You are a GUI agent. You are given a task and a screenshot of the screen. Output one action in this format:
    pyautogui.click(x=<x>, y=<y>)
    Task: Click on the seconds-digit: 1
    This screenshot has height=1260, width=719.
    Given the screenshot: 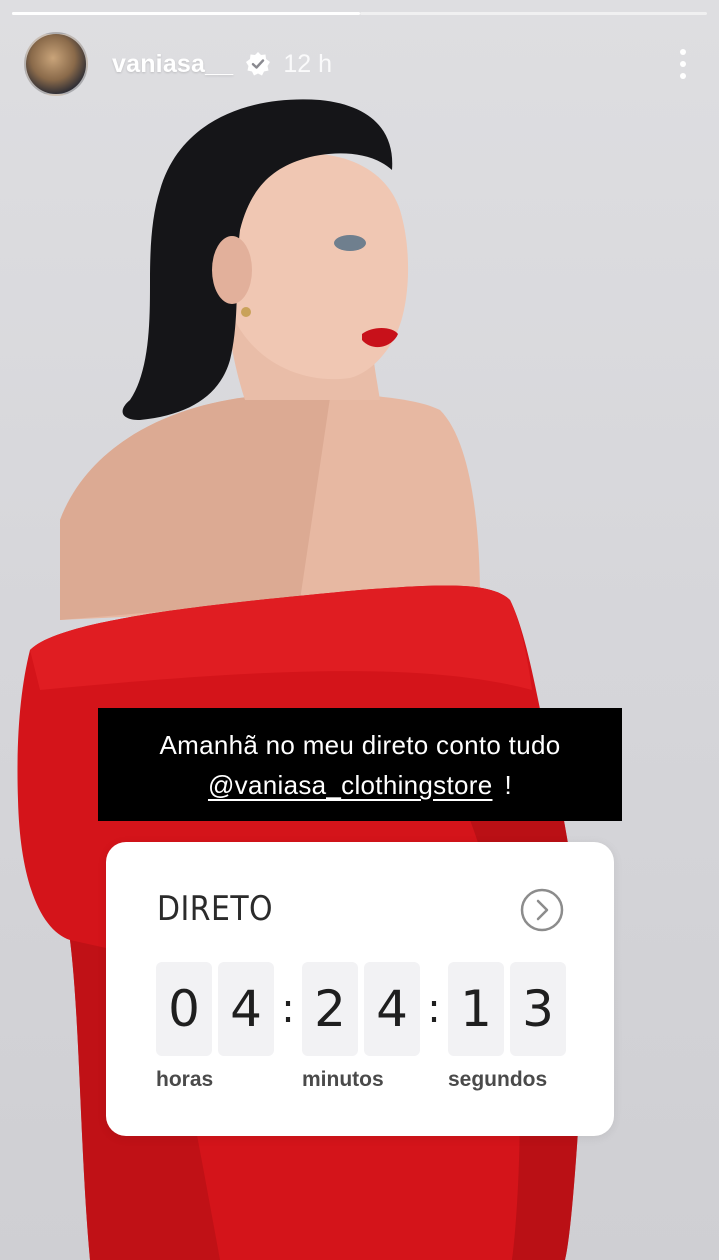 What is the action you would take?
    pyautogui.click(x=476, y=1009)
    